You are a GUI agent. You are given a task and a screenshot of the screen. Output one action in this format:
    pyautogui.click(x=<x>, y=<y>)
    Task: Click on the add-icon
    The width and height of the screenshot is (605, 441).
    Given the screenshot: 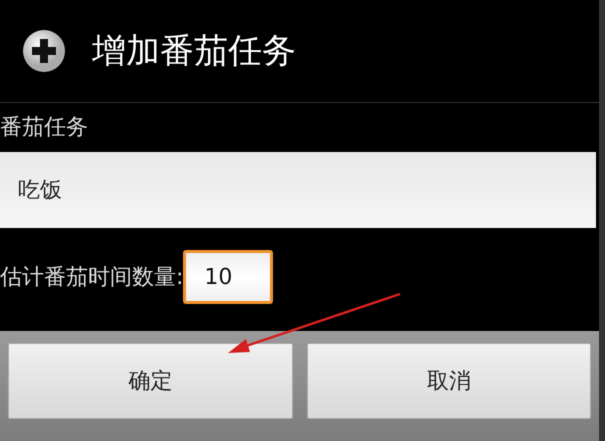 What is the action you would take?
    pyautogui.click(x=44, y=51)
    